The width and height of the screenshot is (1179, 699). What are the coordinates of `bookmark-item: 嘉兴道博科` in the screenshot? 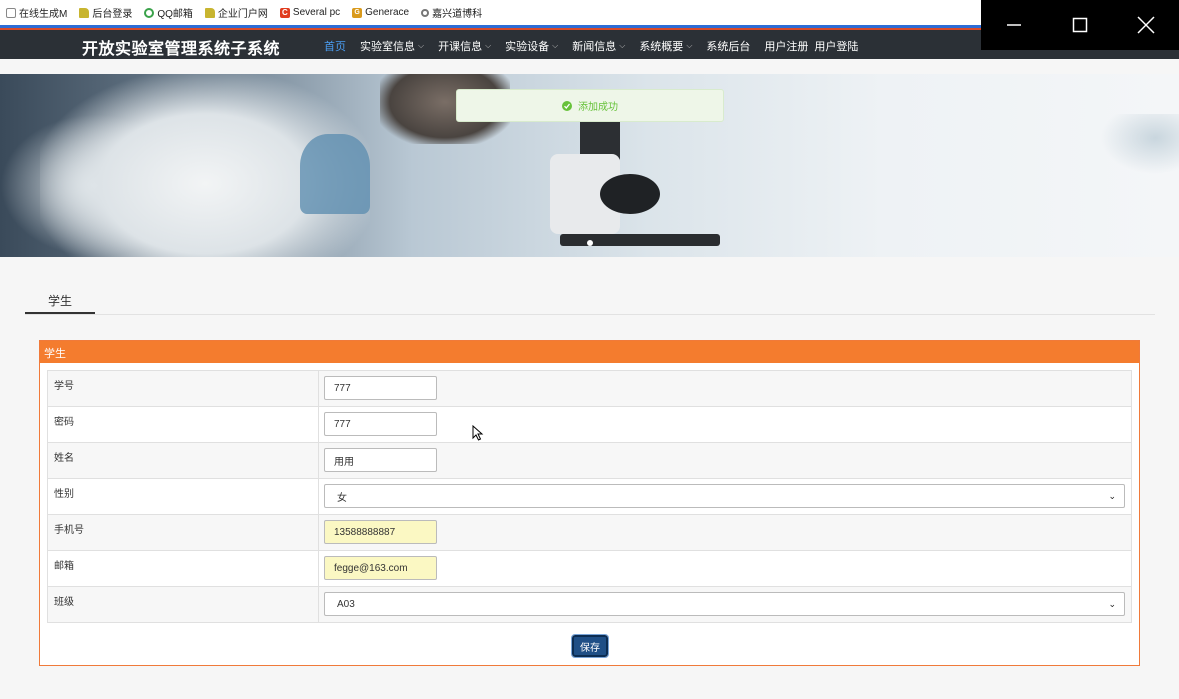 It's located at (451, 12).